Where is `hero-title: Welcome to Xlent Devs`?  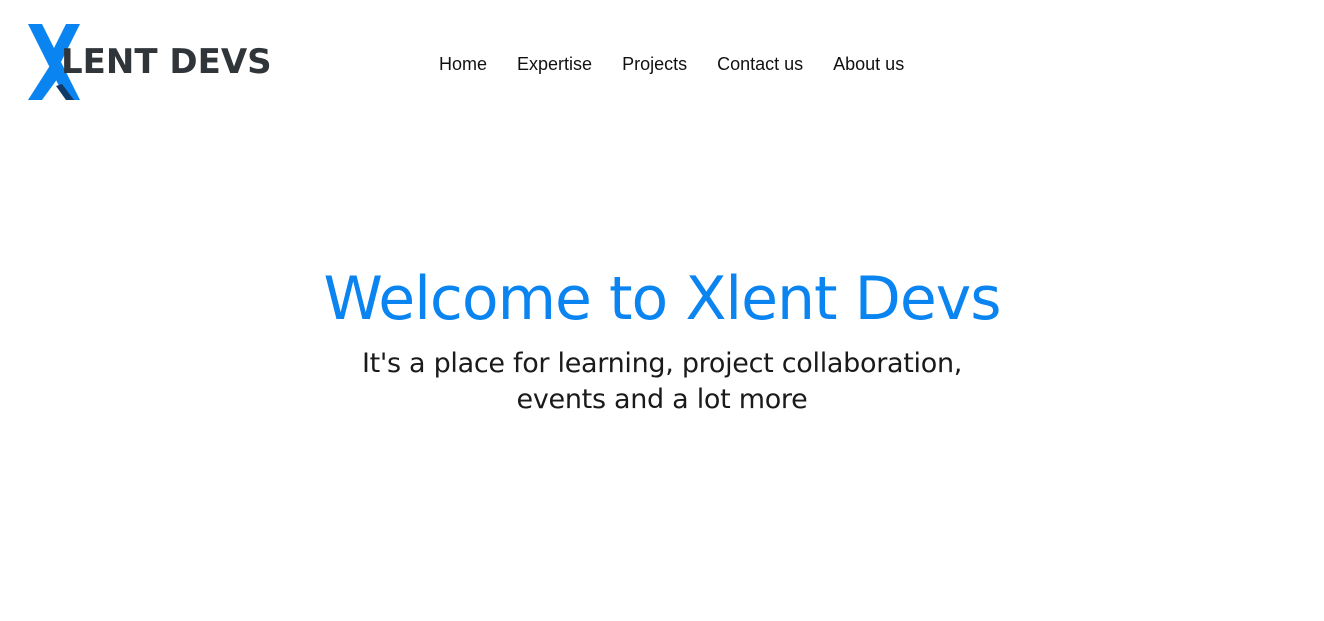
hero-title: Welcome to Xlent Devs is located at coordinates (662, 299).